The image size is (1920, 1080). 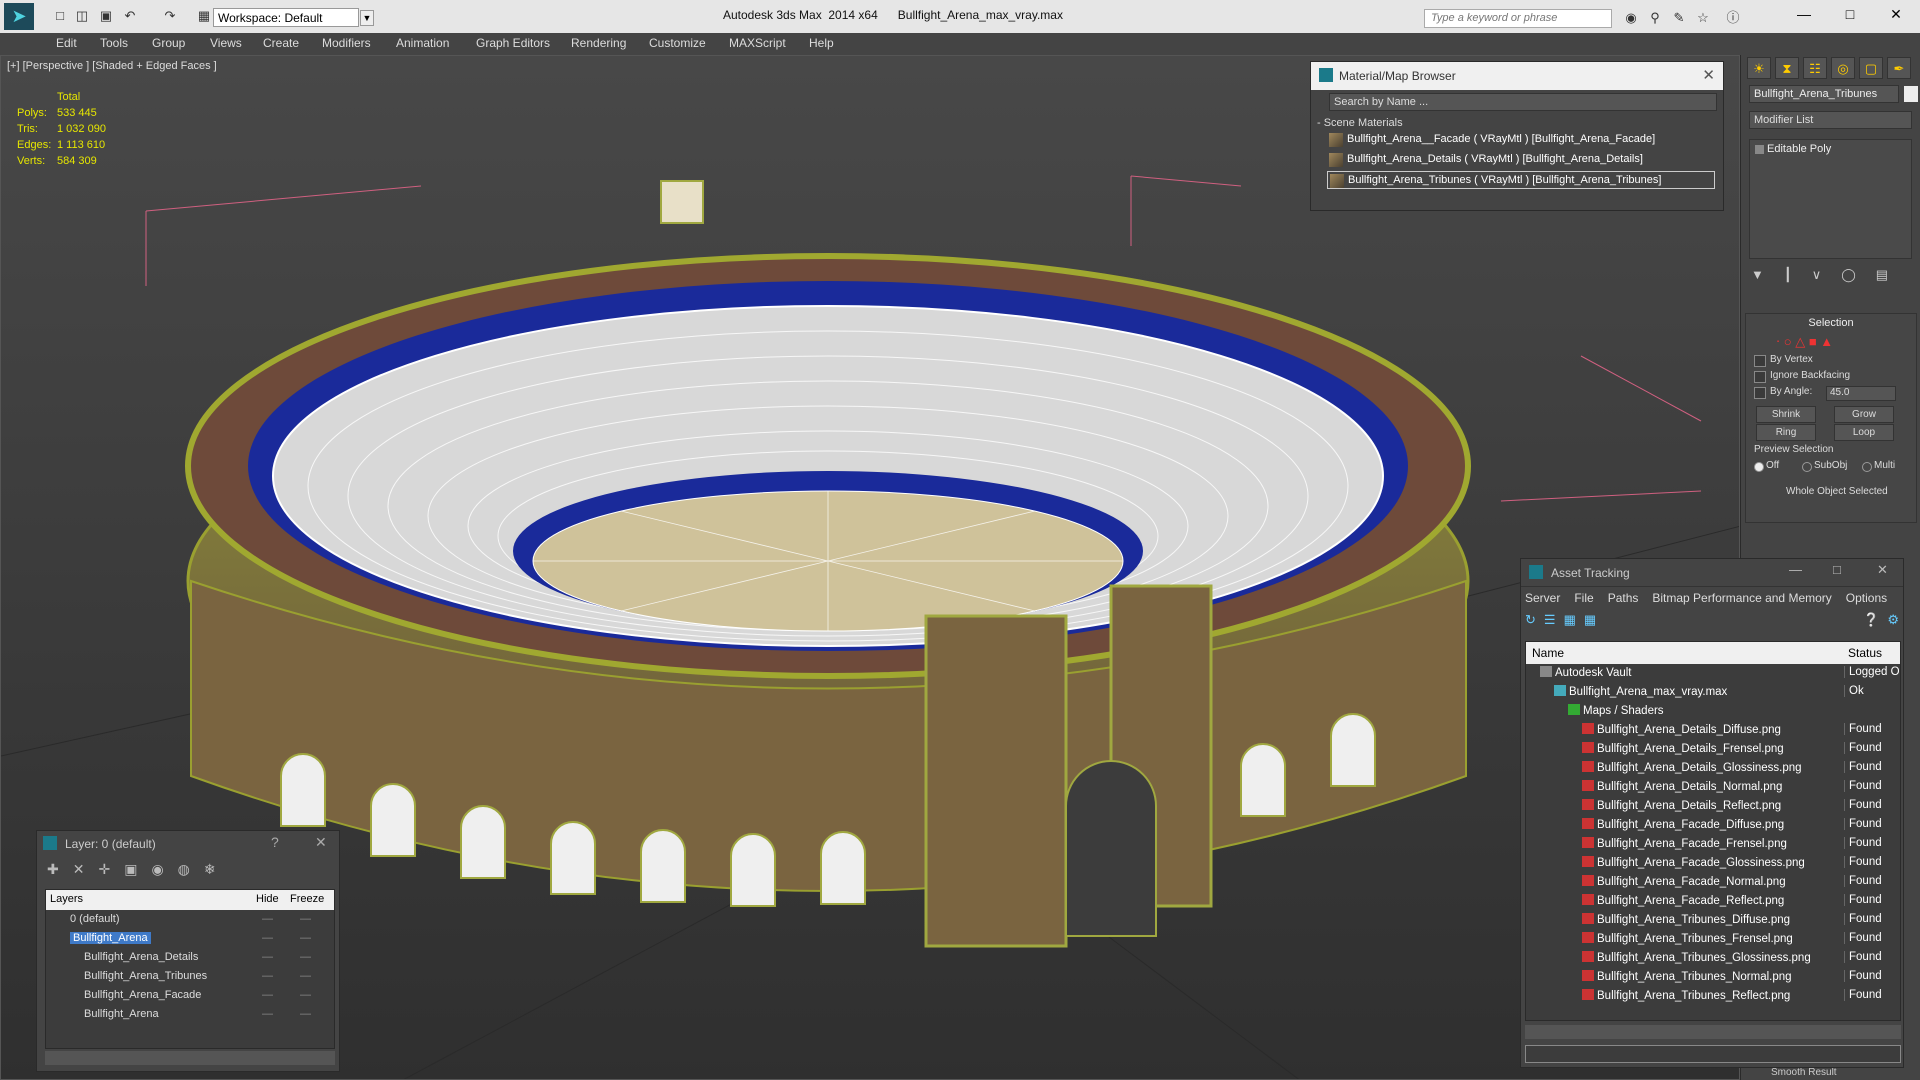 What do you see at coordinates (1713, 673) in the screenshot?
I see `asset-row: Autodesk Vault Logged Ou` at bounding box center [1713, 673].